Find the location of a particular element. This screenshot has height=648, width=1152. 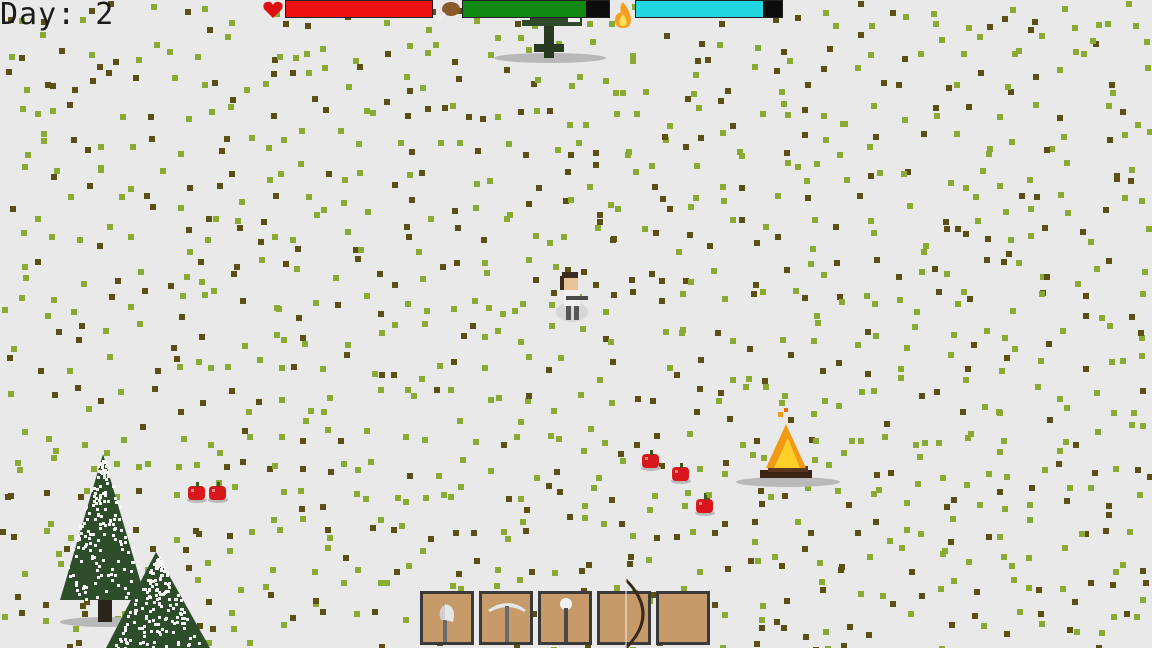

player-character is located at coordinates (572, 300).